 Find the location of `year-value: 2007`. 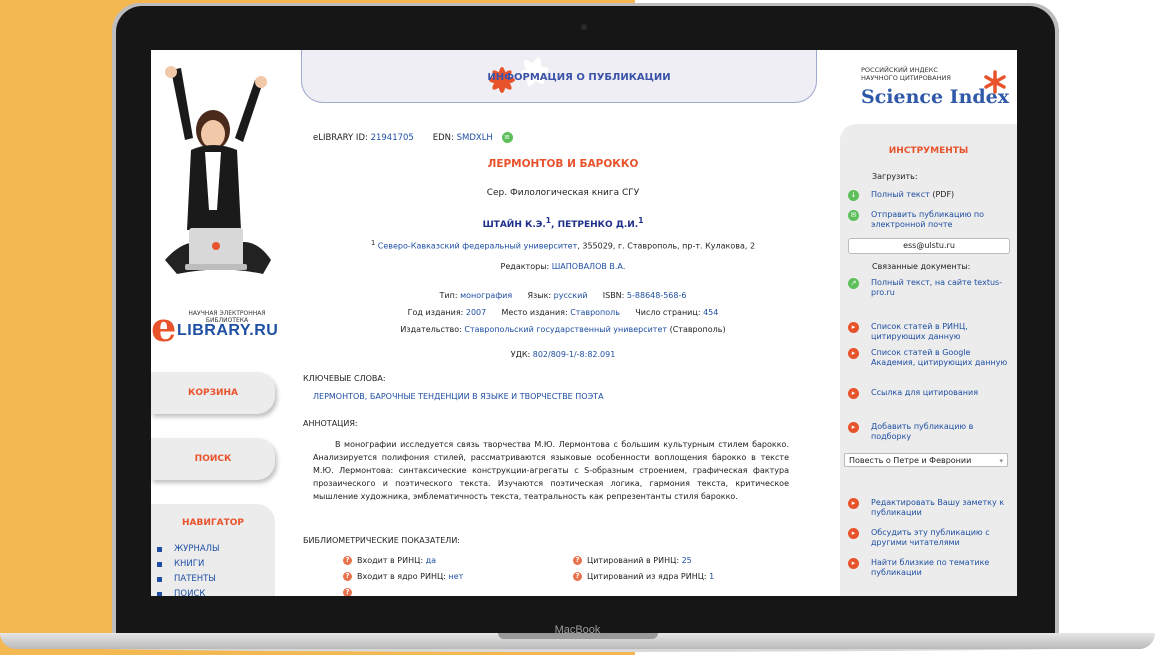

year-value: 2007 is located at coordinates (476, 312).